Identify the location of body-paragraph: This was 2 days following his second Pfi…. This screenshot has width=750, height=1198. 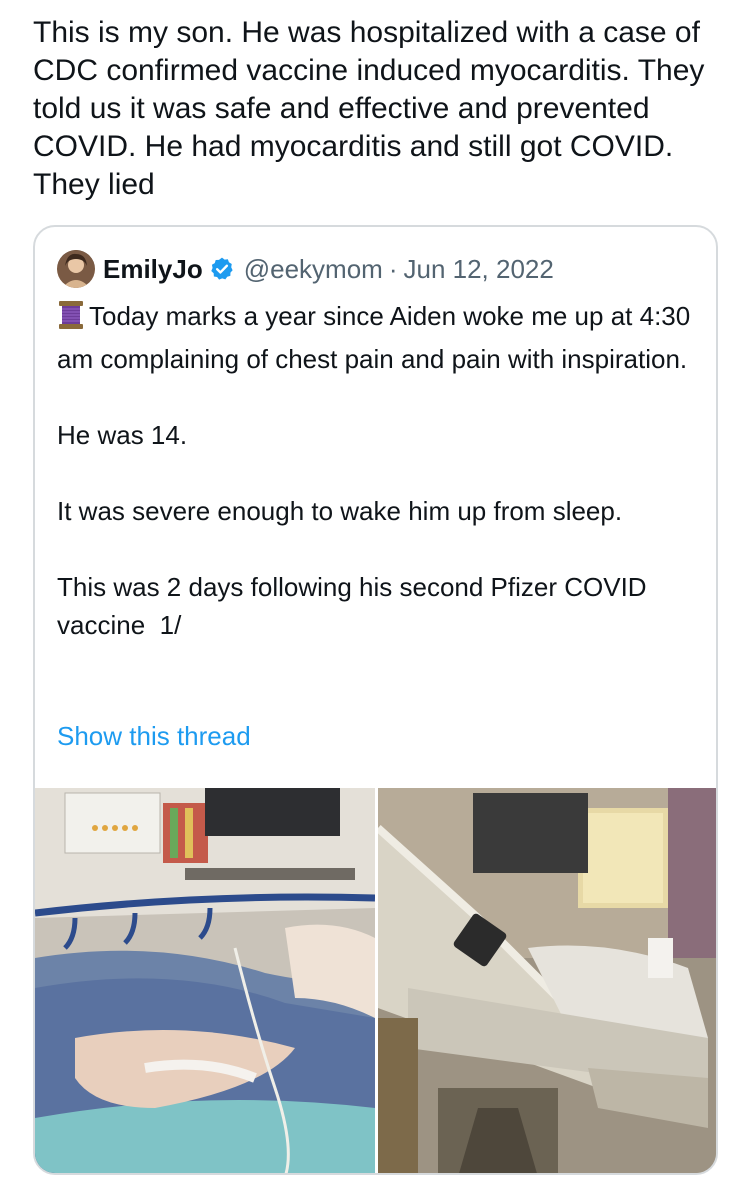
(355, 606).